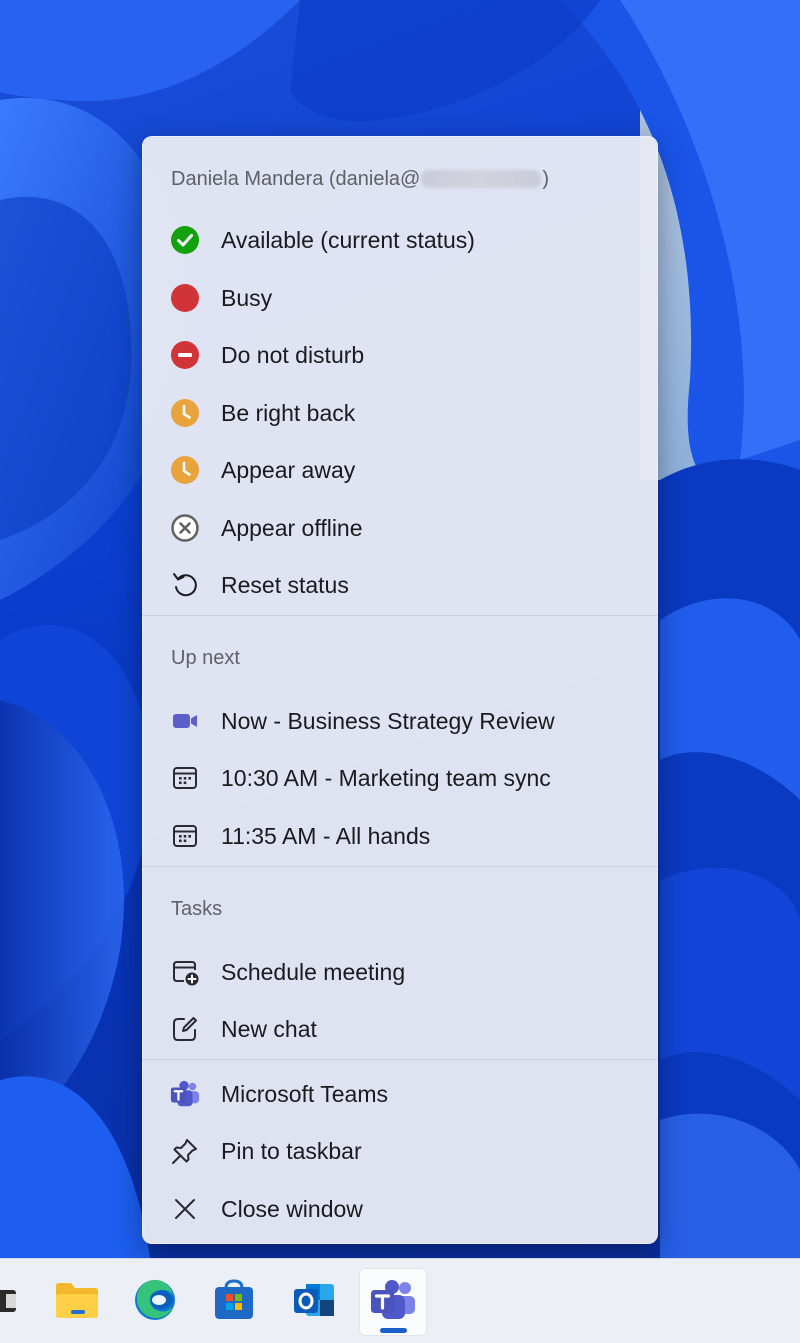 This screenshot has width=800, height=1343. Describe the element at coordinates (285, 585) in the screenshot. I see `status-label: Reset status` at that location.